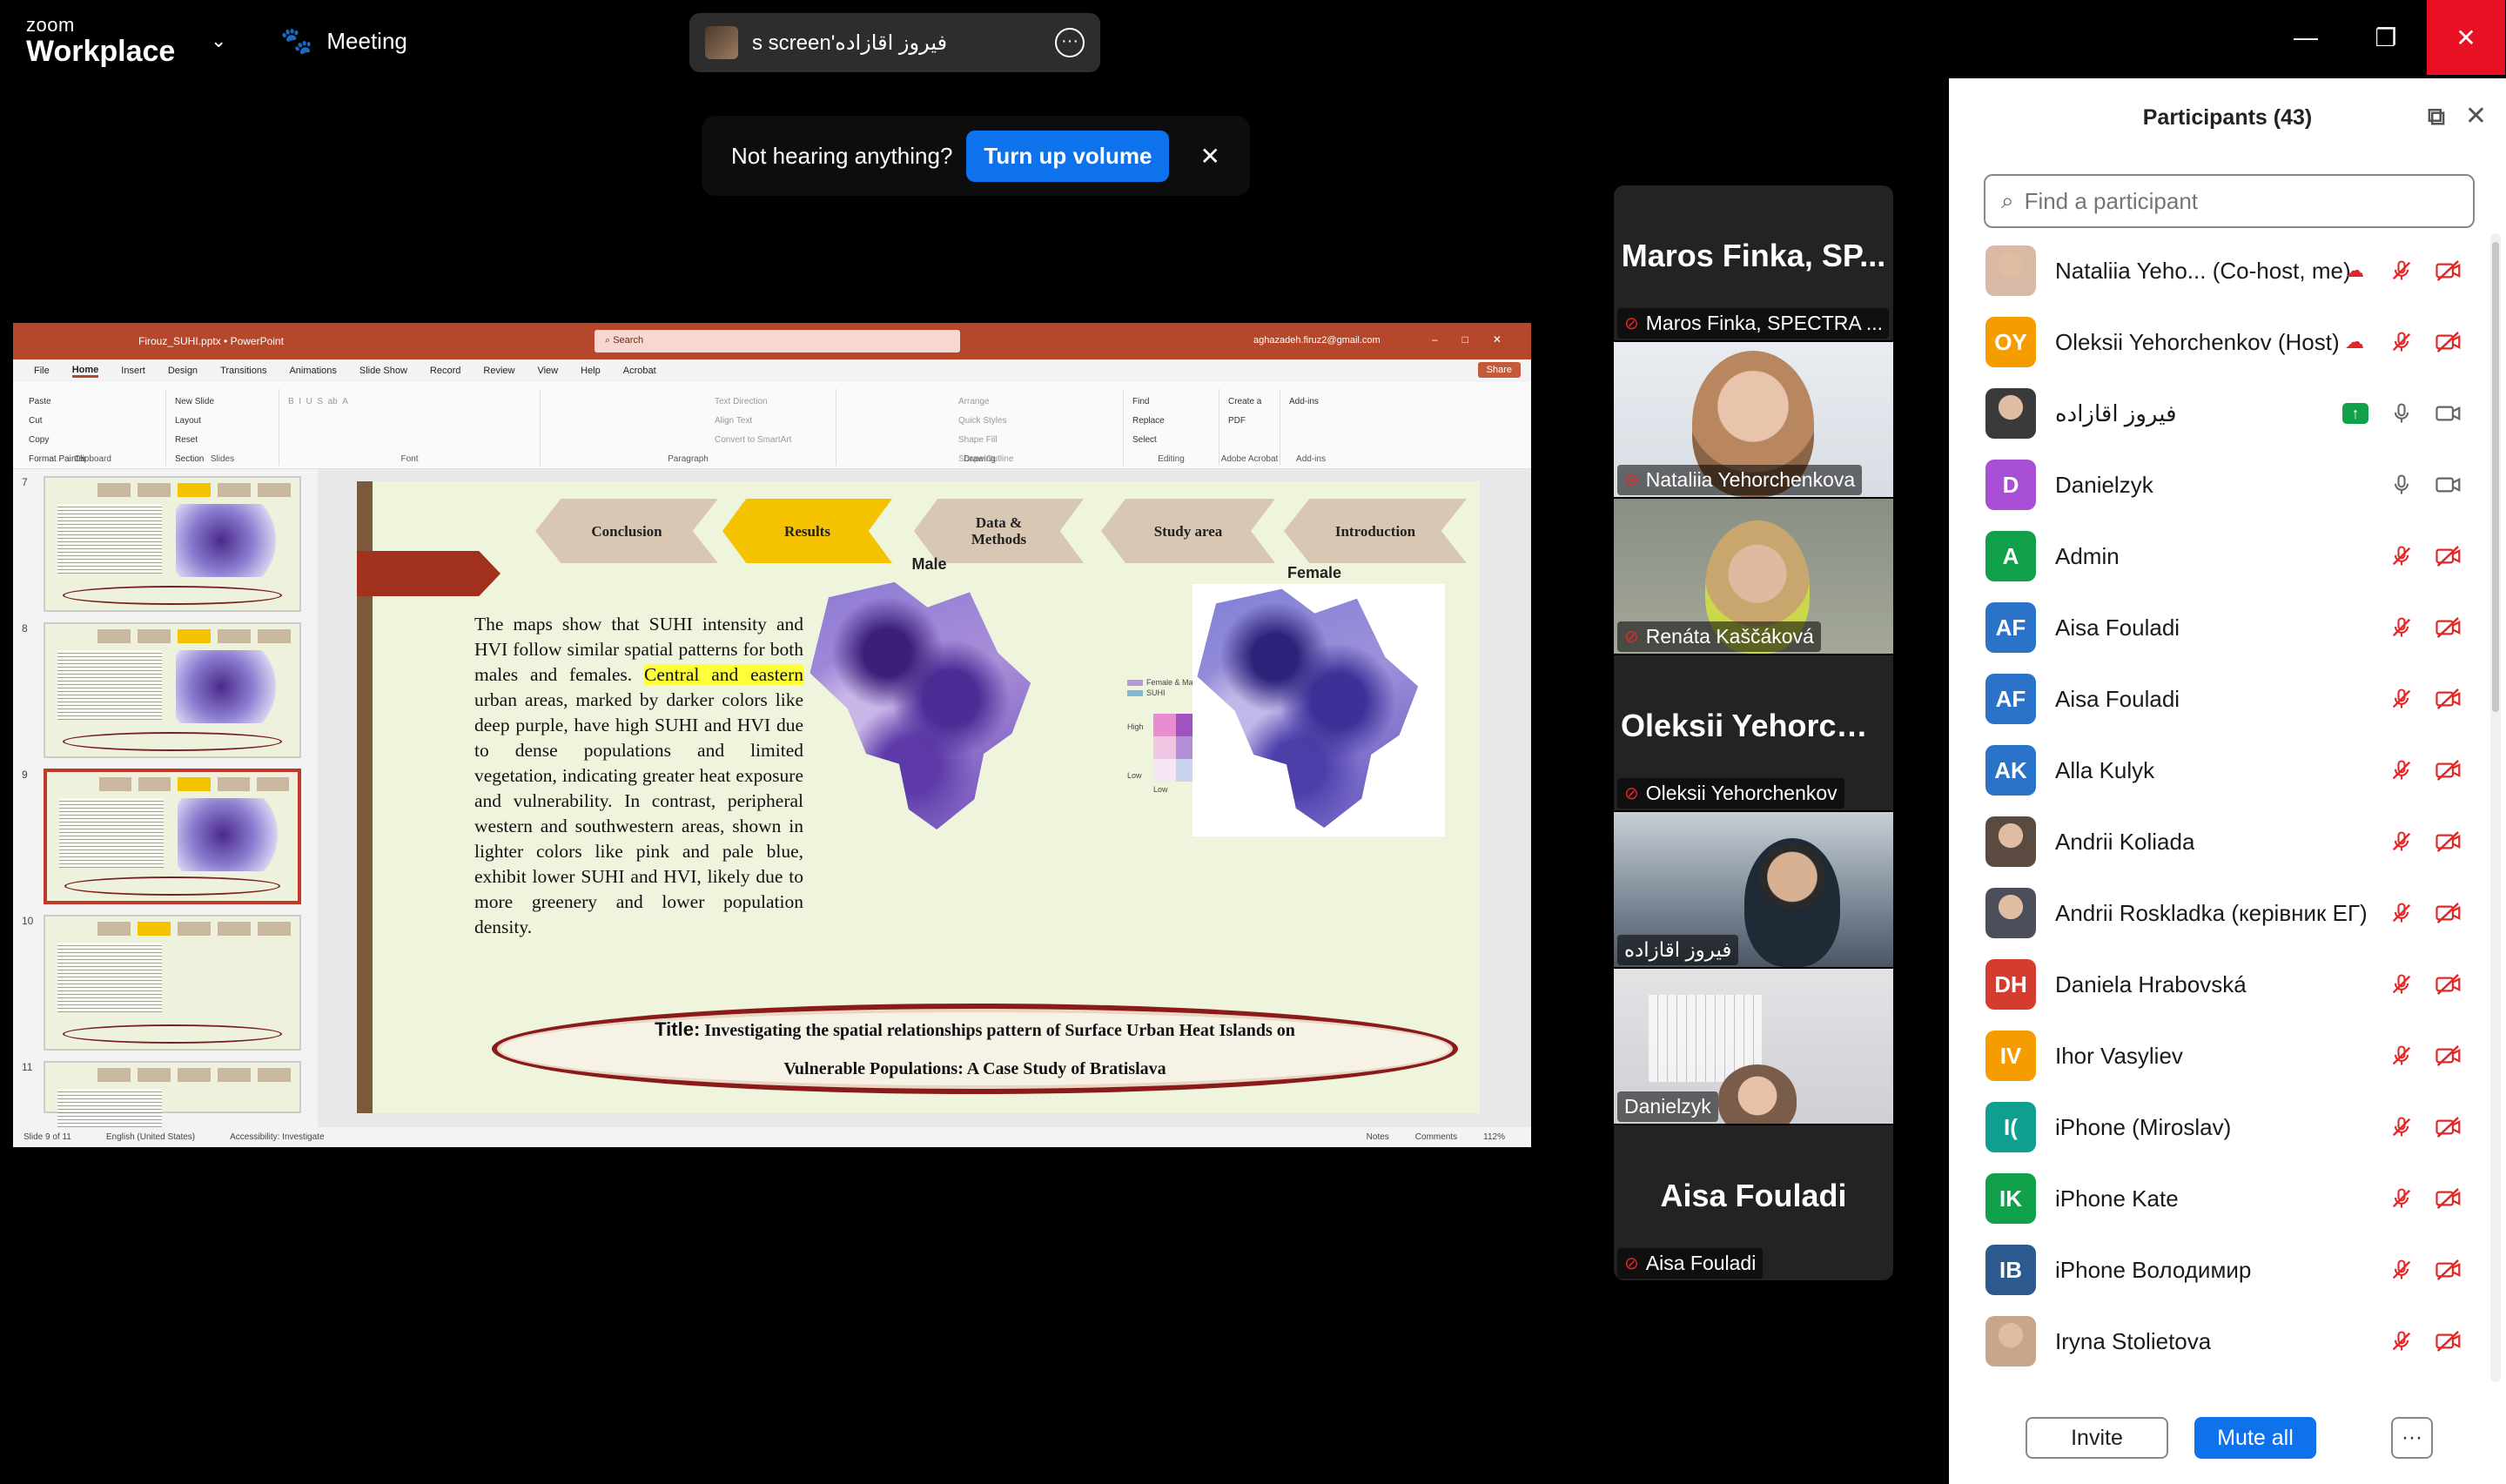  What do you see at coordinates (1036, 421) in the screenshot?
I see `ribbon-drawing-item: Quick Styles` at bounding box center [1036, 421].